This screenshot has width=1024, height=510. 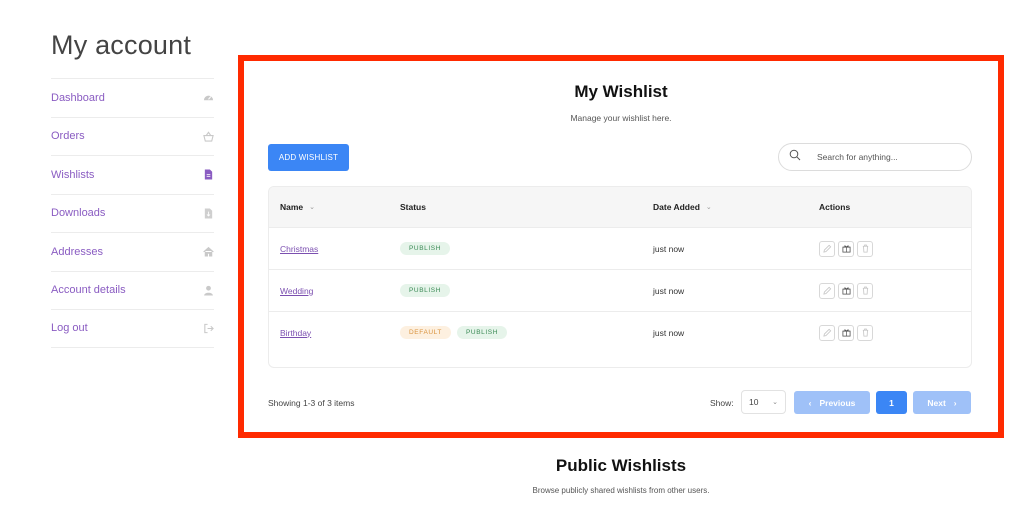 What do you see at coordinates (296, 291) in the screenshot?
I see `wishlist-name-link: Wedding` at bounding box center [296, 291].